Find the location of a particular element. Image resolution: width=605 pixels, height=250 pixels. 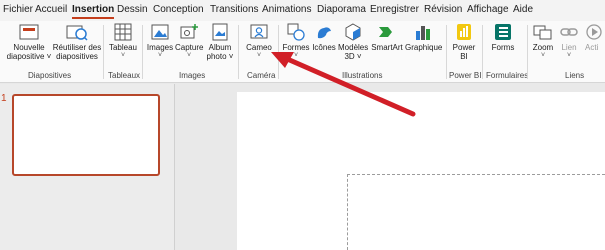

annotation-arrow is located at coordinates (343, 84).